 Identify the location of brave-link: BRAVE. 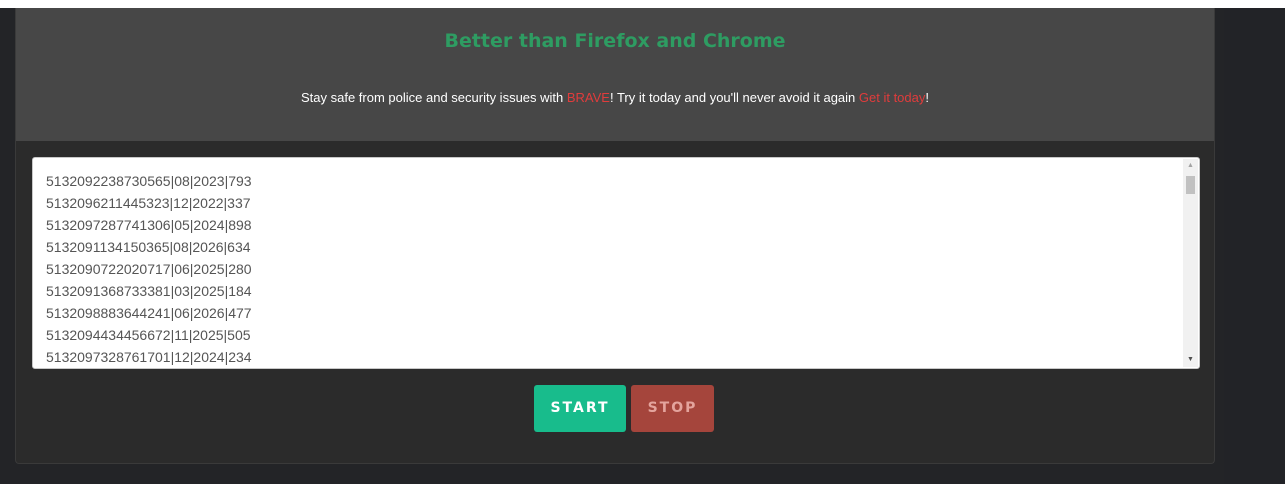
(588, 97).